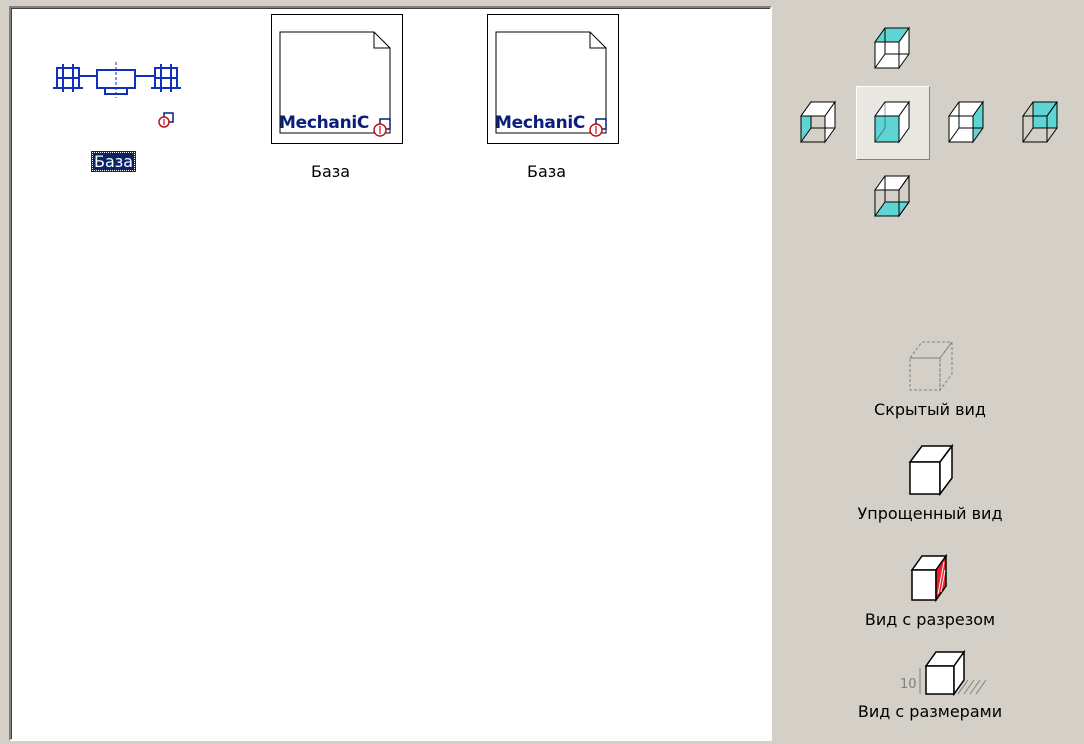  I want to click on bottom-view-button, so click(893, 197).